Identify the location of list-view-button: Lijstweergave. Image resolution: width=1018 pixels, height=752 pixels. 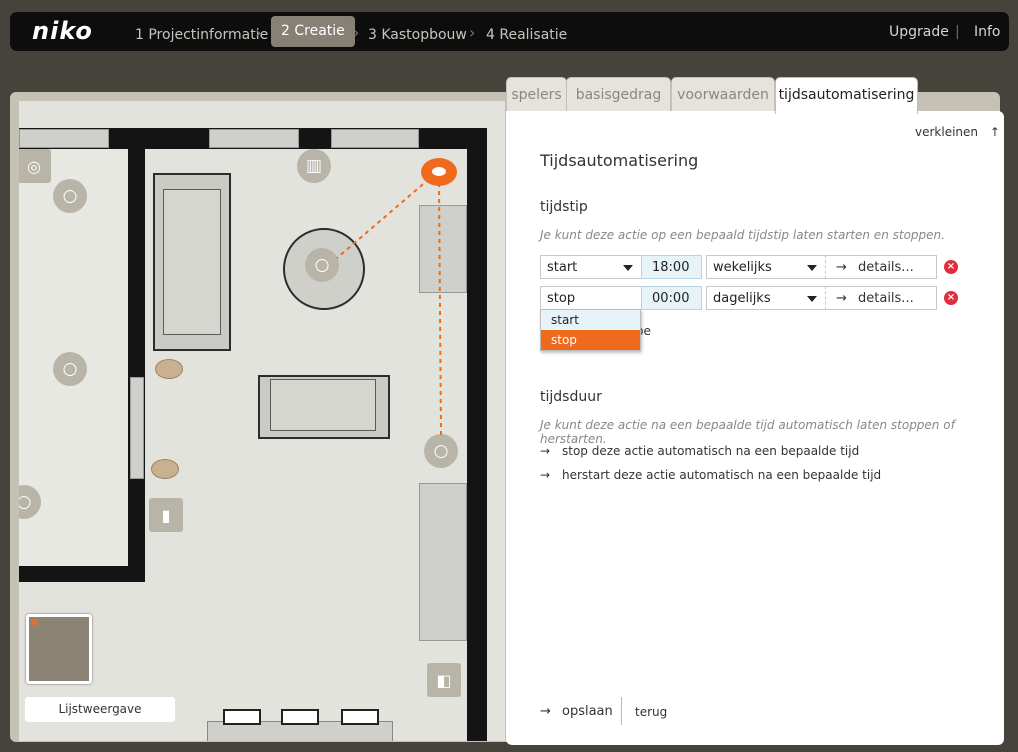
(100, 709).